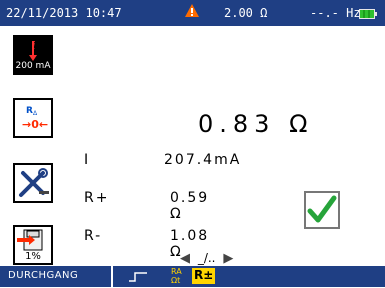  Describe the element at coordinates (185, 258) in the screenshot. I see `prev-page-icon: ◀` at that location.